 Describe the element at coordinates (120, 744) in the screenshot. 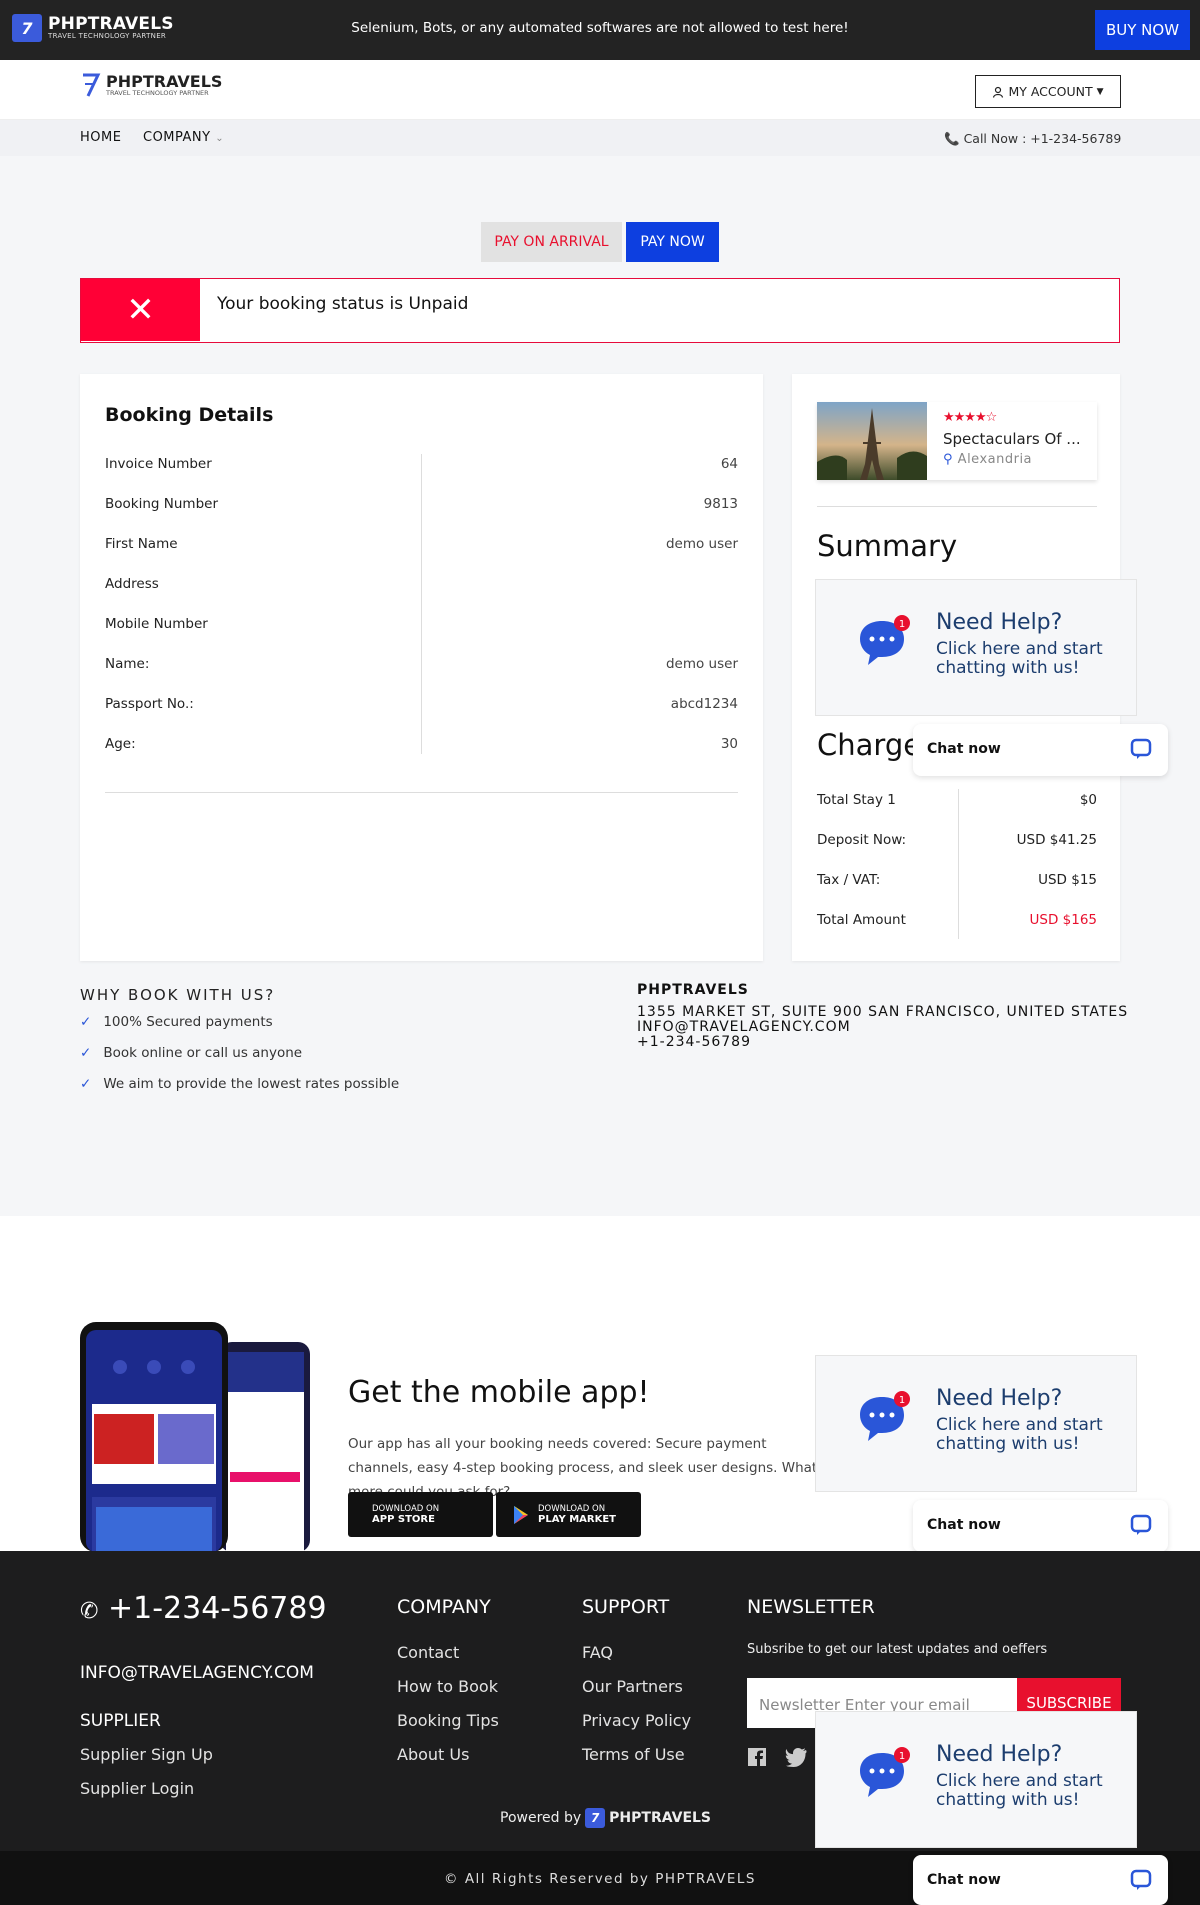

I see `detail-label: Age:` at that location.